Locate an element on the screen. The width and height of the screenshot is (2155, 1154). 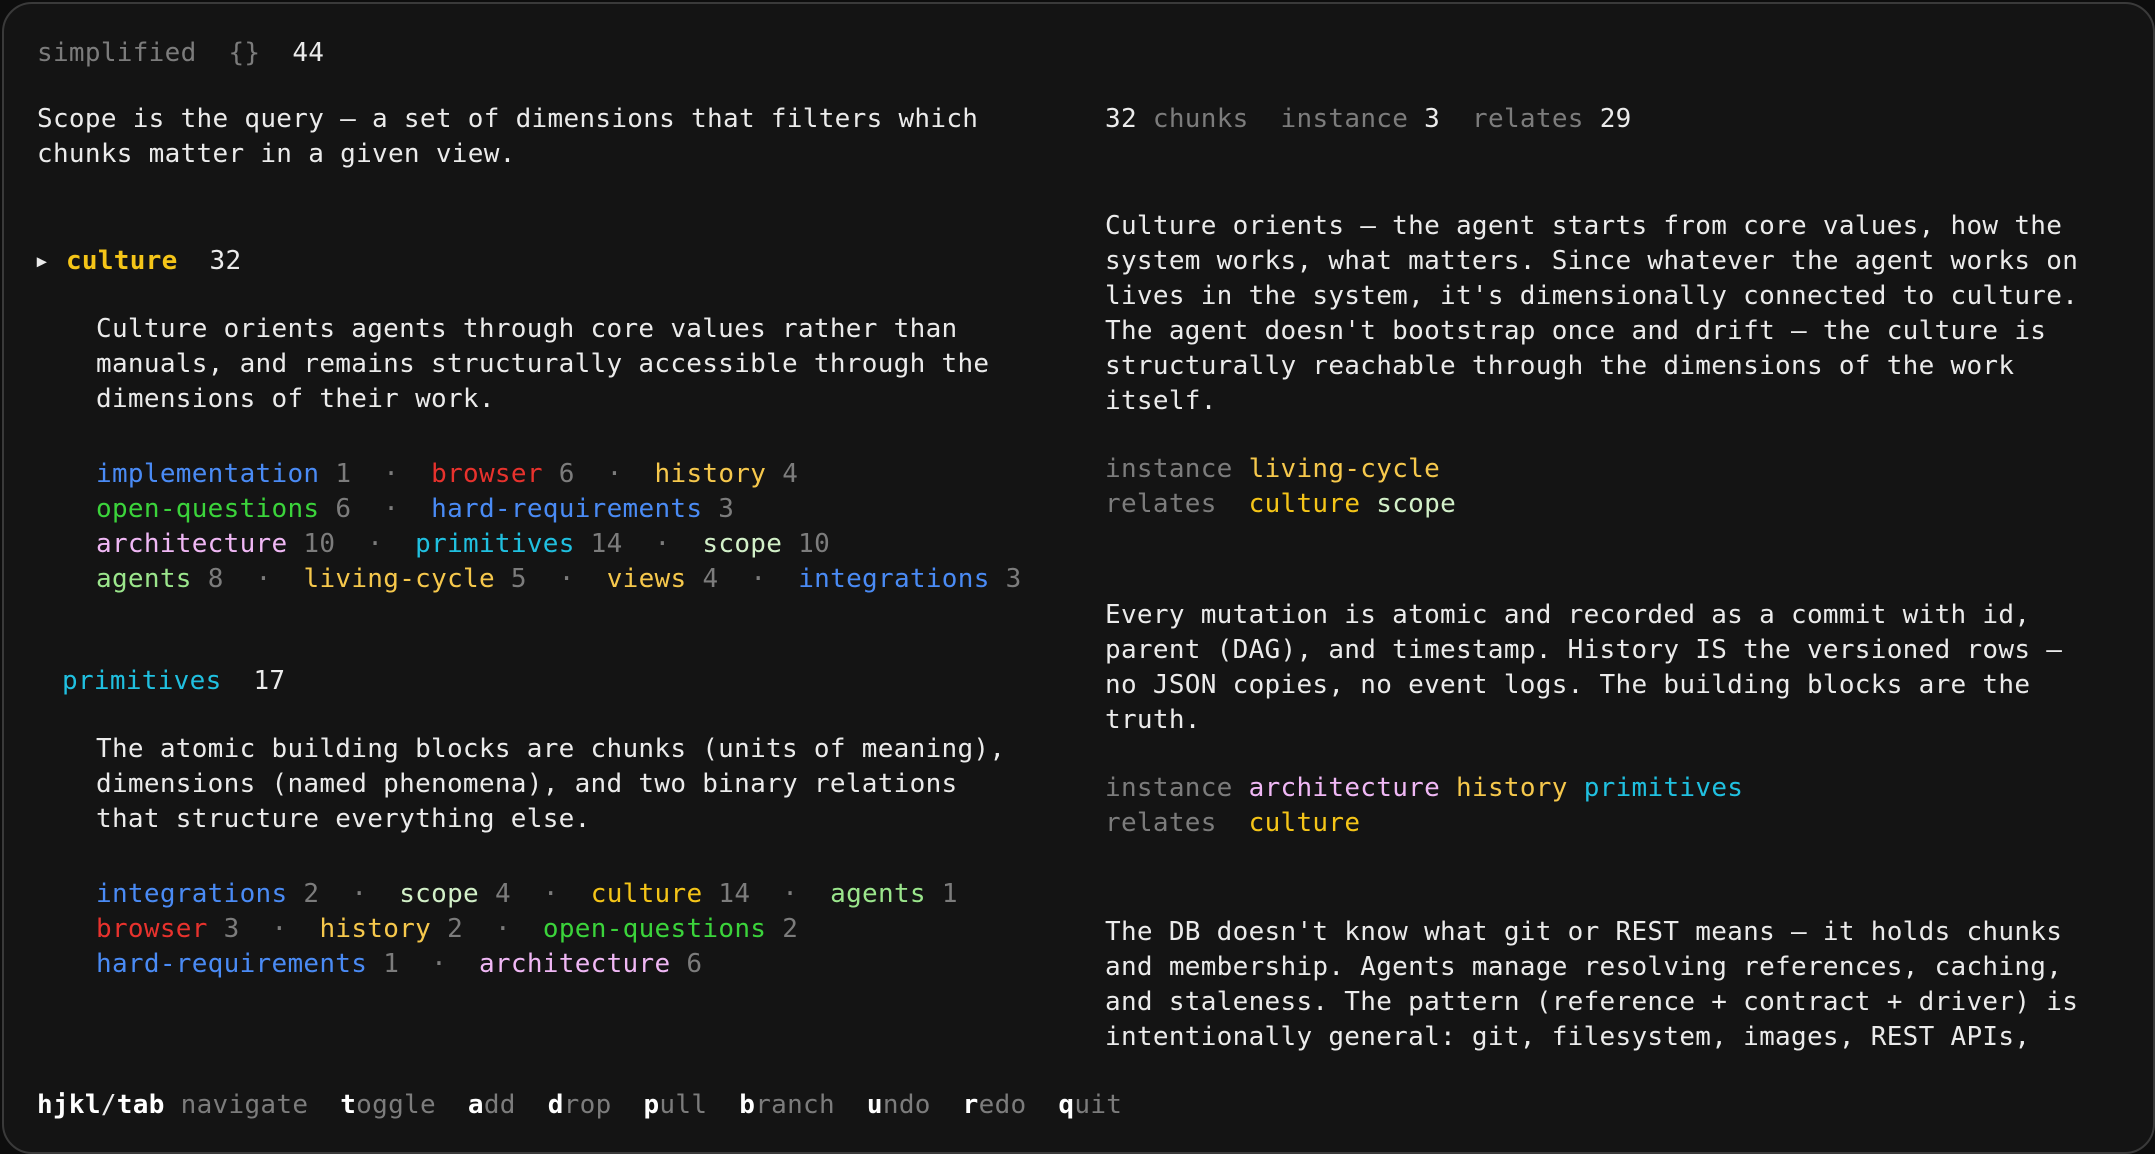
key-u: u is located at coordinates (875, 1105).